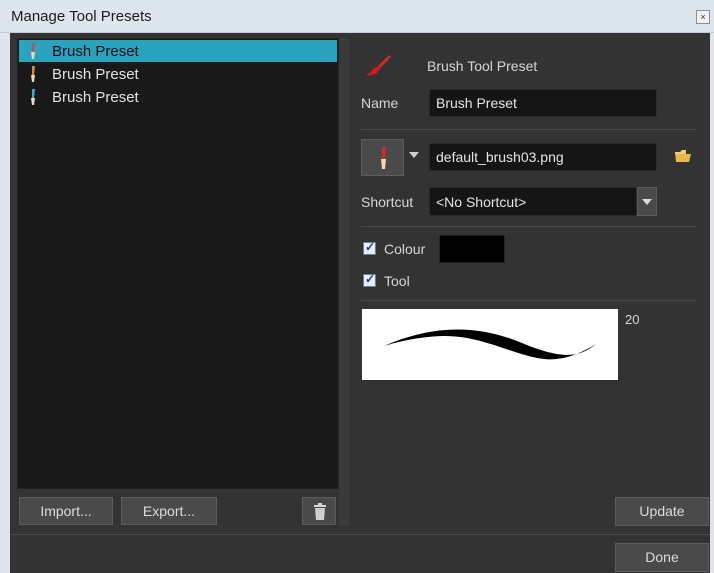 The width and height of the screenshot is (714, 573). I want to click on title-bar: Manage Tool Presets ×, so click(357, 16).